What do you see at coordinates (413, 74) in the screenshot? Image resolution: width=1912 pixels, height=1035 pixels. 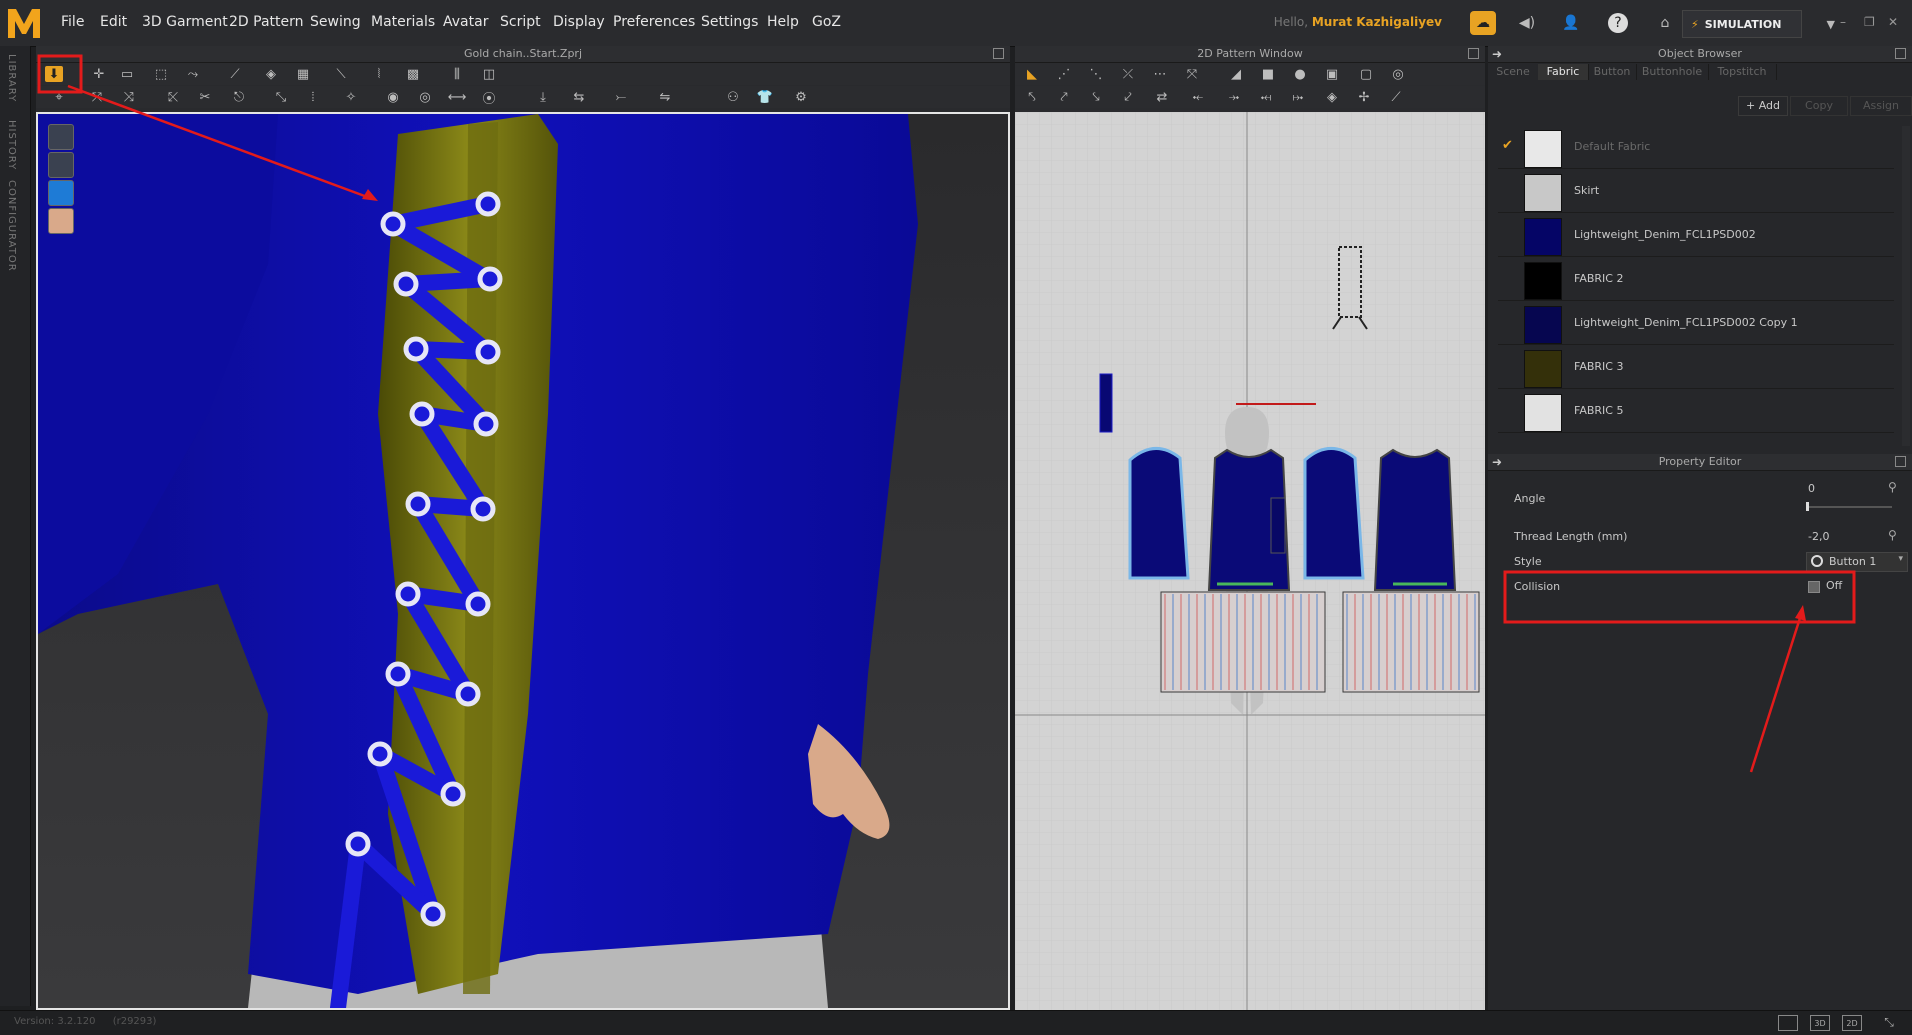 I see `fabric-icon: ▩` at bounding box center [413, 74].